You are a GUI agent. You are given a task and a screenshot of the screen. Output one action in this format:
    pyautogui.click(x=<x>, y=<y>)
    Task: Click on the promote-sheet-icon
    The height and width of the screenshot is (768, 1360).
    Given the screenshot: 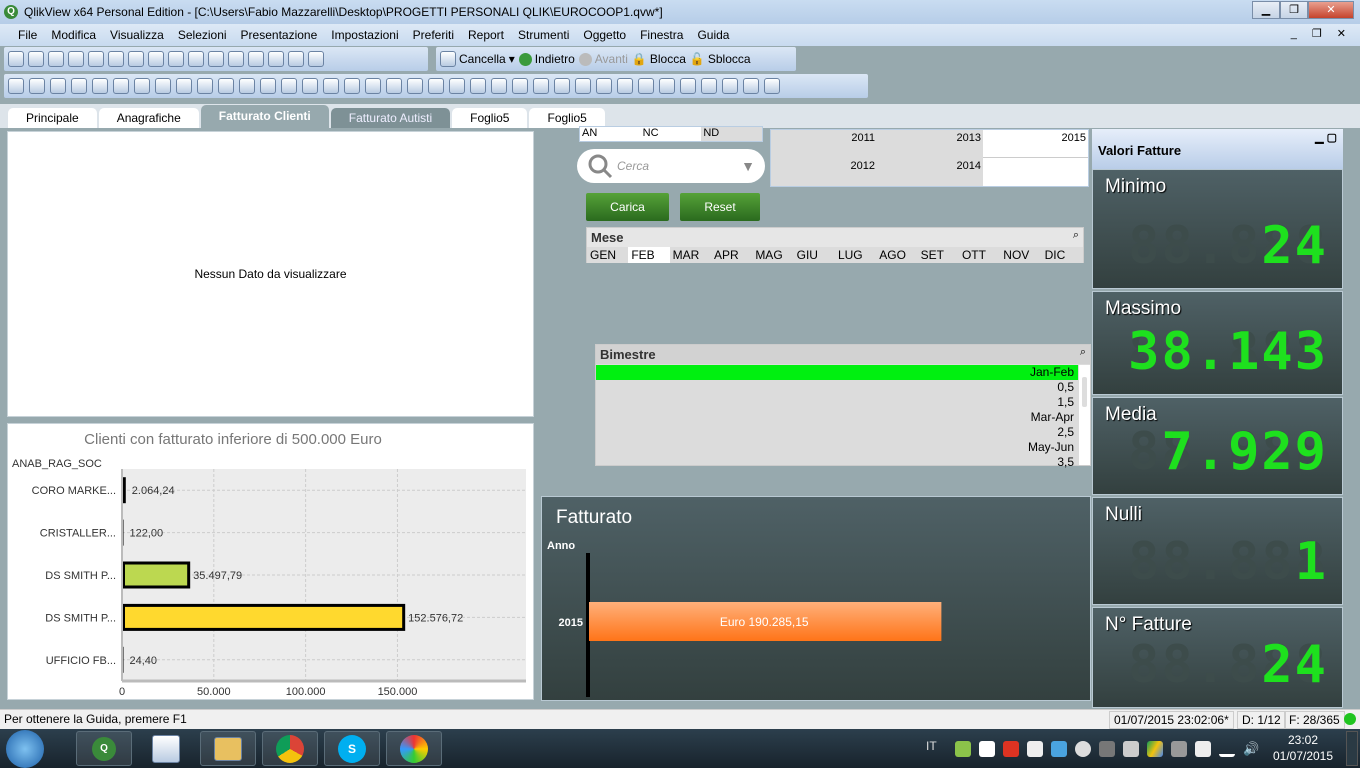 What is the action you would take?
    pyautogui.click(x=37, y=86)
    